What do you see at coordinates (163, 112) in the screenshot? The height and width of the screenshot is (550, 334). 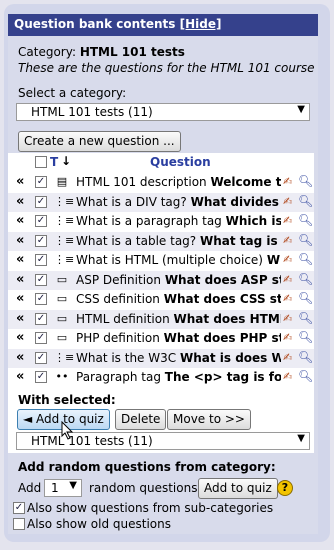 I see `category-select: HTML 101 tests (11) ▼` at bounding box center [163, 112].